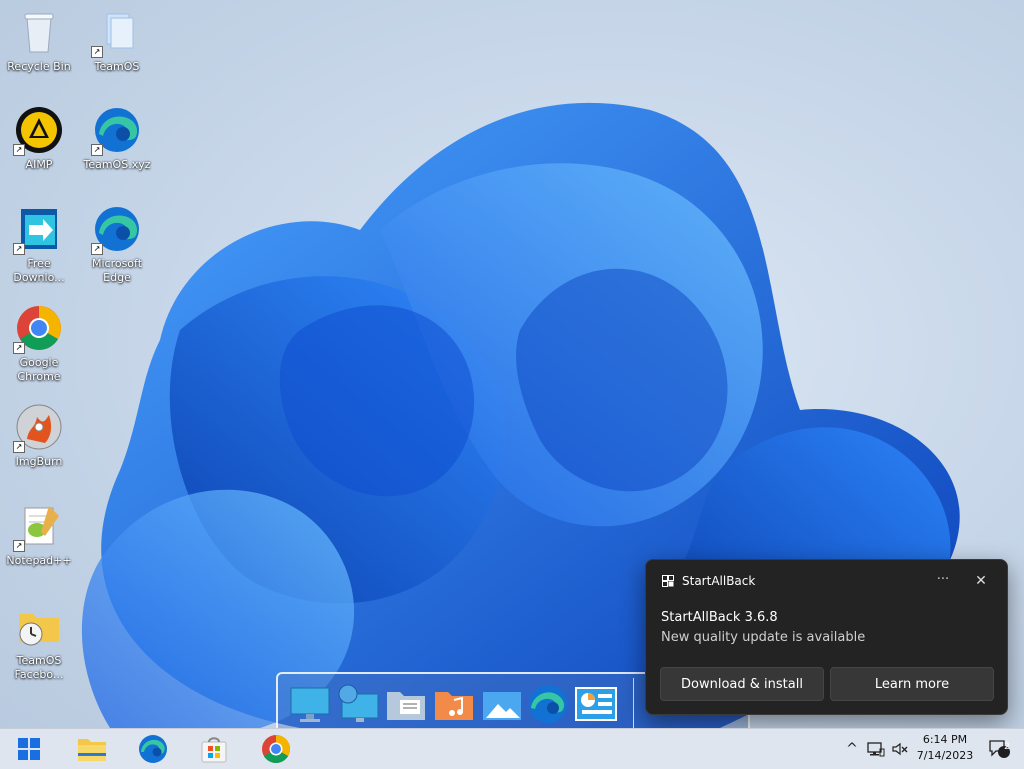  Describe the element at coordinates (38, 527) in the screenshot. I see `notepadpp-icon: ↗` at that location.